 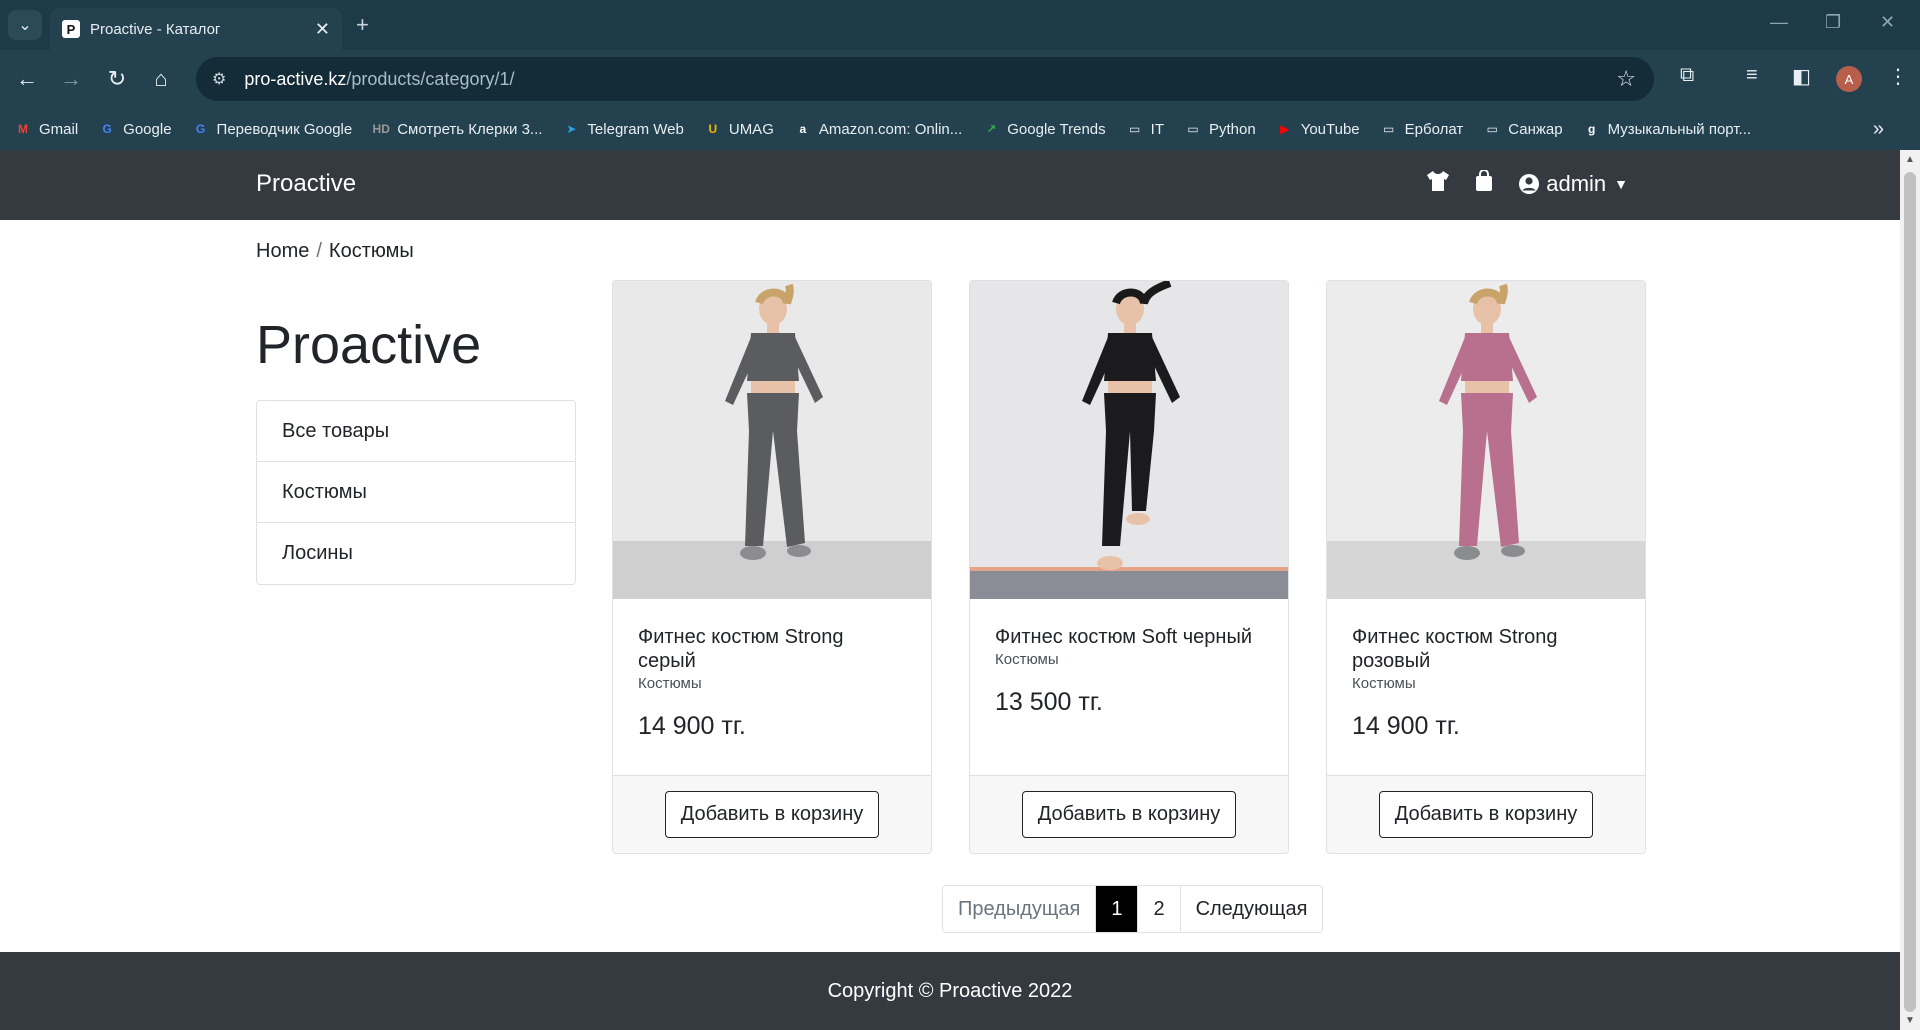 I want to click on more-bookmarks-icon: », so click(x=1878, y=129).